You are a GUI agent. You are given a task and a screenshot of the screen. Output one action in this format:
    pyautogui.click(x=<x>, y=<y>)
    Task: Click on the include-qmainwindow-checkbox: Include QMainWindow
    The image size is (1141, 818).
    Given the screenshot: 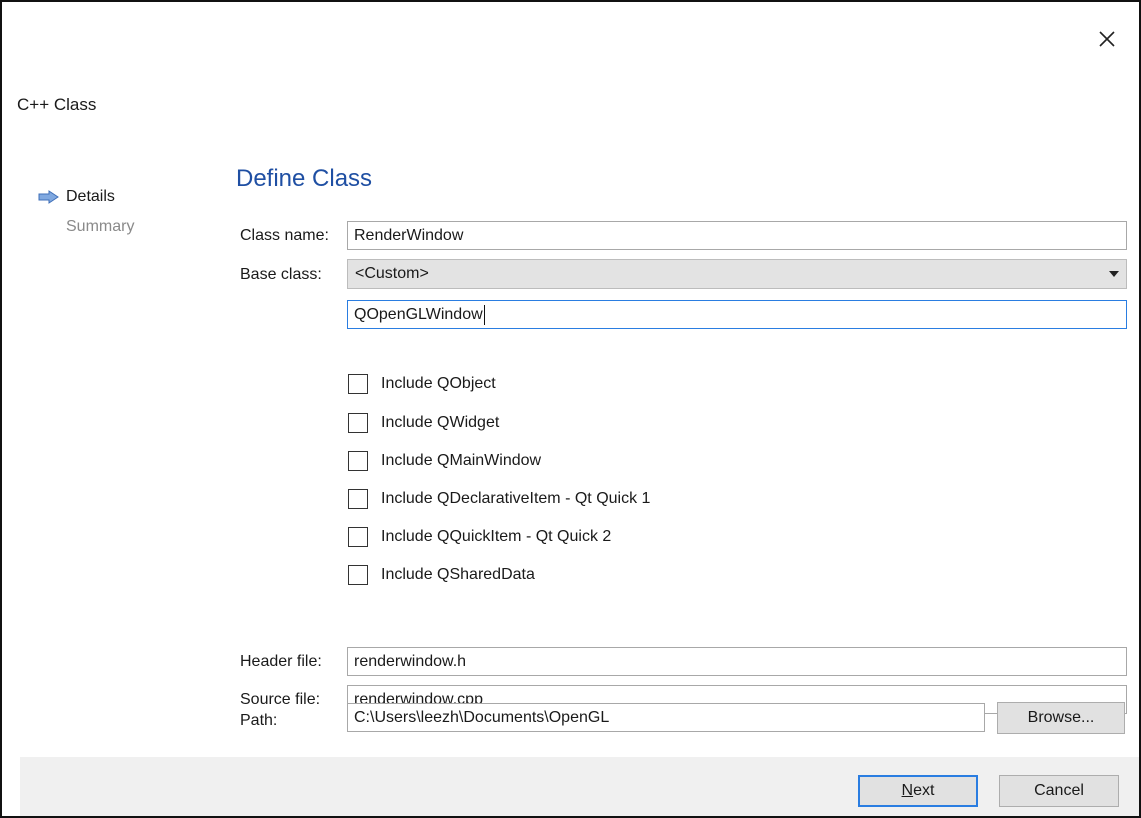 What is the action you would take?
    pyautogui.click(x=444, y=461)
    